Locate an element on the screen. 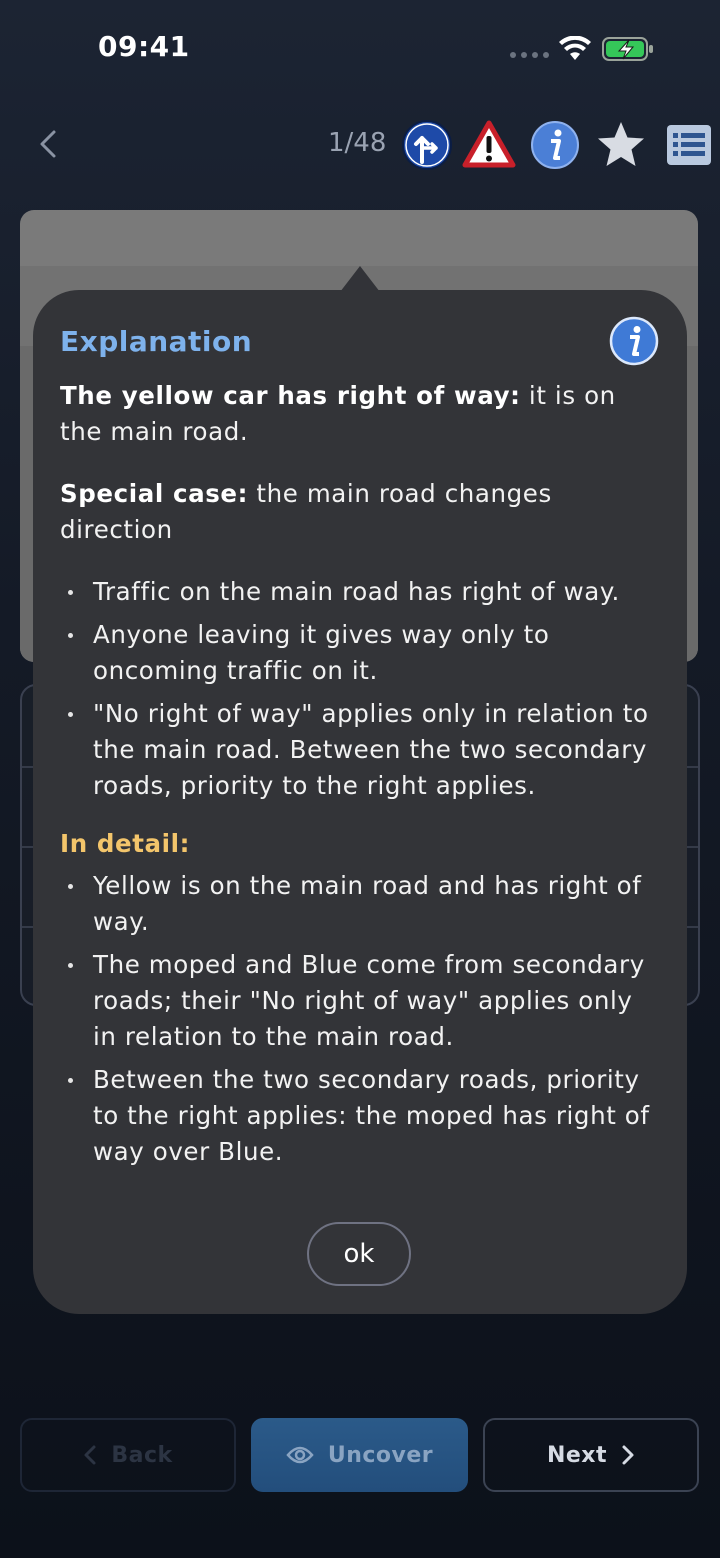  uncover-button-label: Uncover is located at coordinates (380, 1455).